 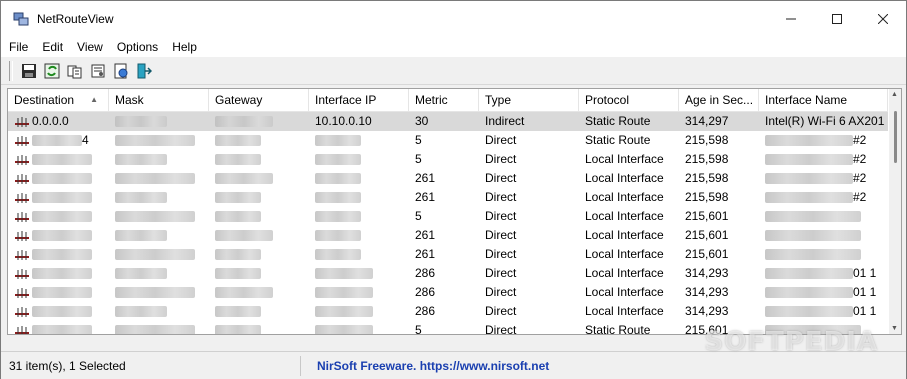 I want to click on column-header-gateway: Gateway, so click(x=259, y=100).